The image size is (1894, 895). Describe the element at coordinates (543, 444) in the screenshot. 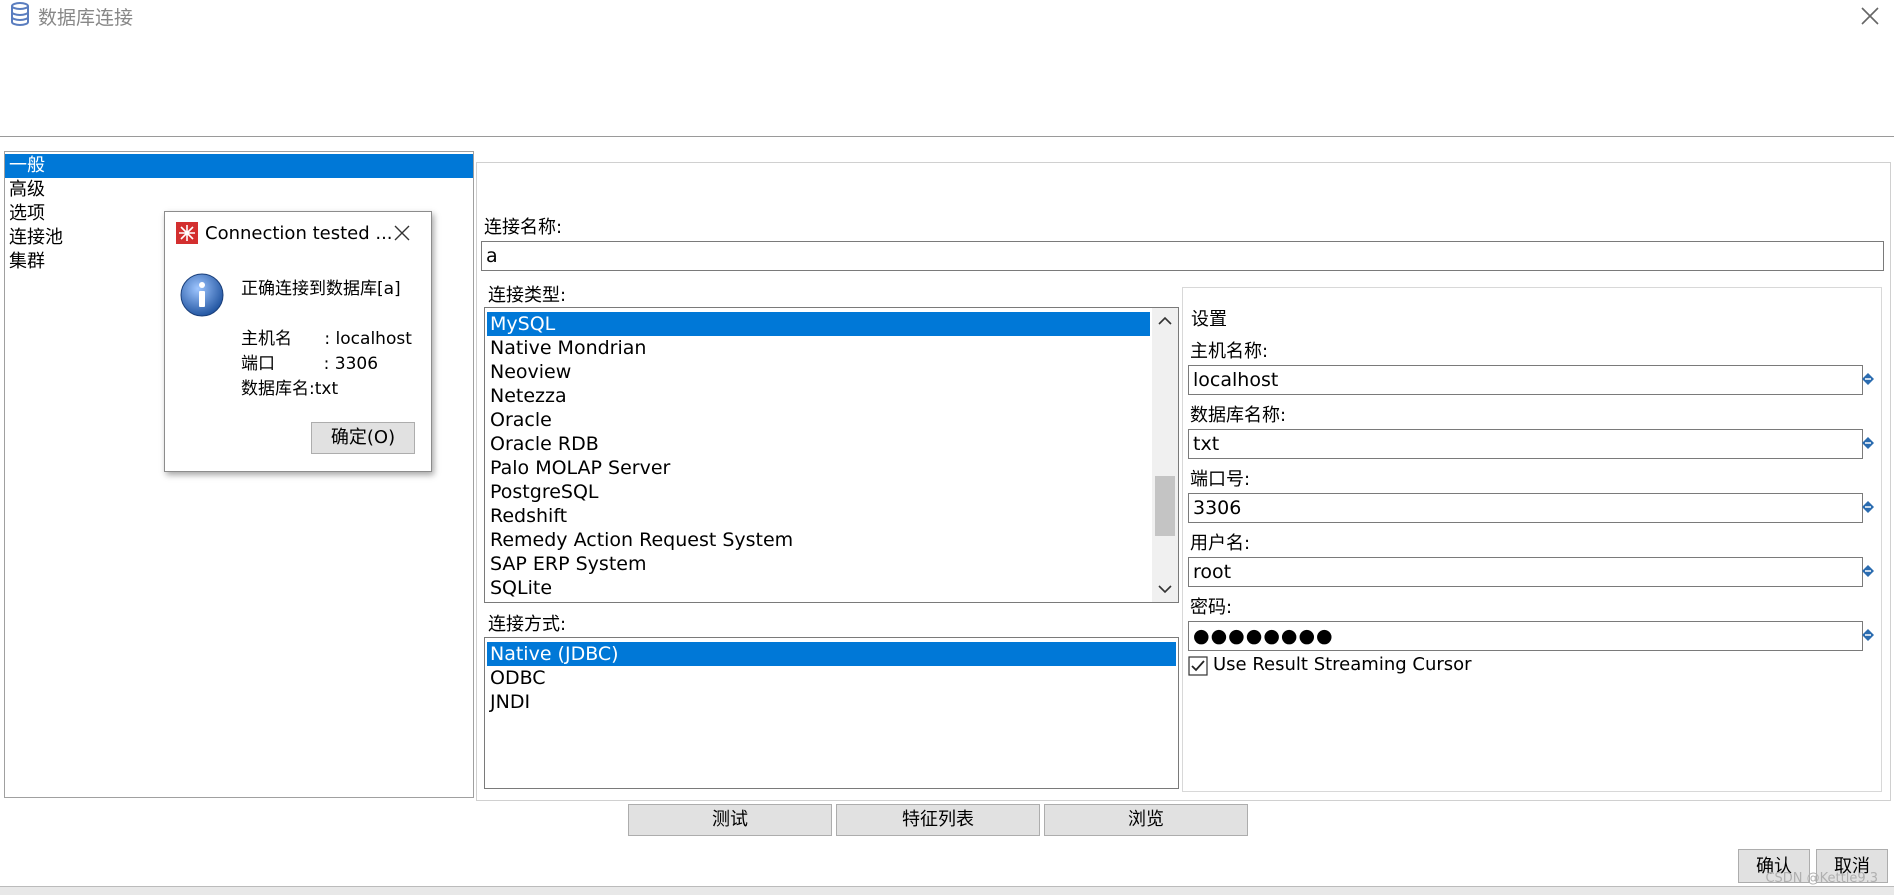

I see `list-item: Oracle RDB` at that location.